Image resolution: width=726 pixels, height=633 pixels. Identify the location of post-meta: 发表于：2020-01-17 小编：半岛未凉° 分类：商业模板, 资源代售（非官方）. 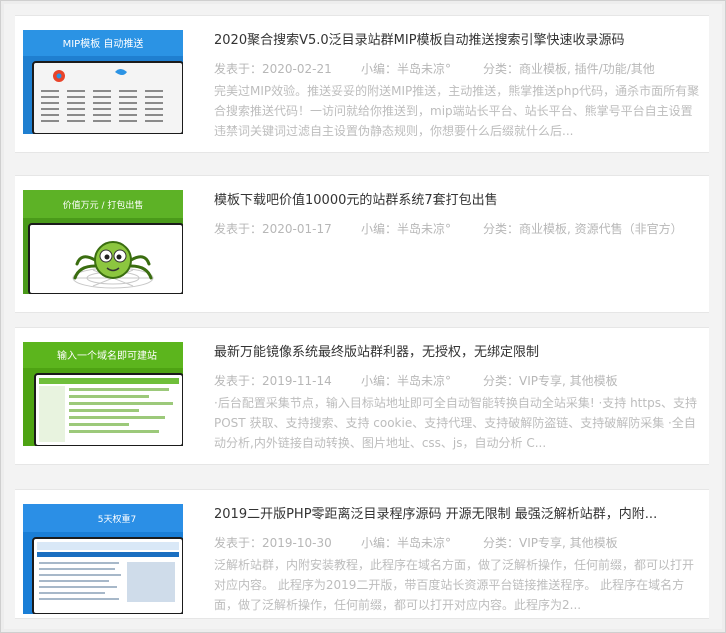
(458, 229).